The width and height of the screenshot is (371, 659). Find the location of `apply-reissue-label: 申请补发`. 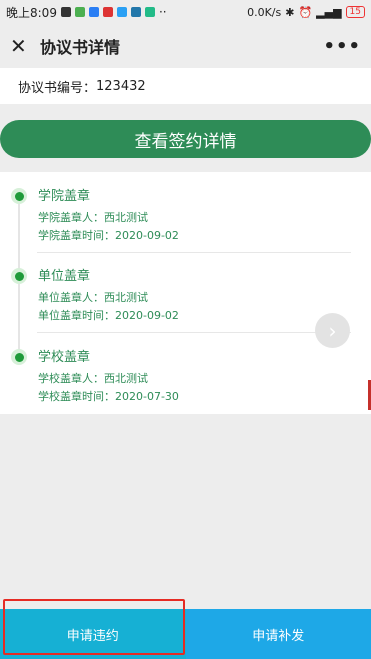

apply-reissue-label: 申请补发 is located at coordinates (278, 636).